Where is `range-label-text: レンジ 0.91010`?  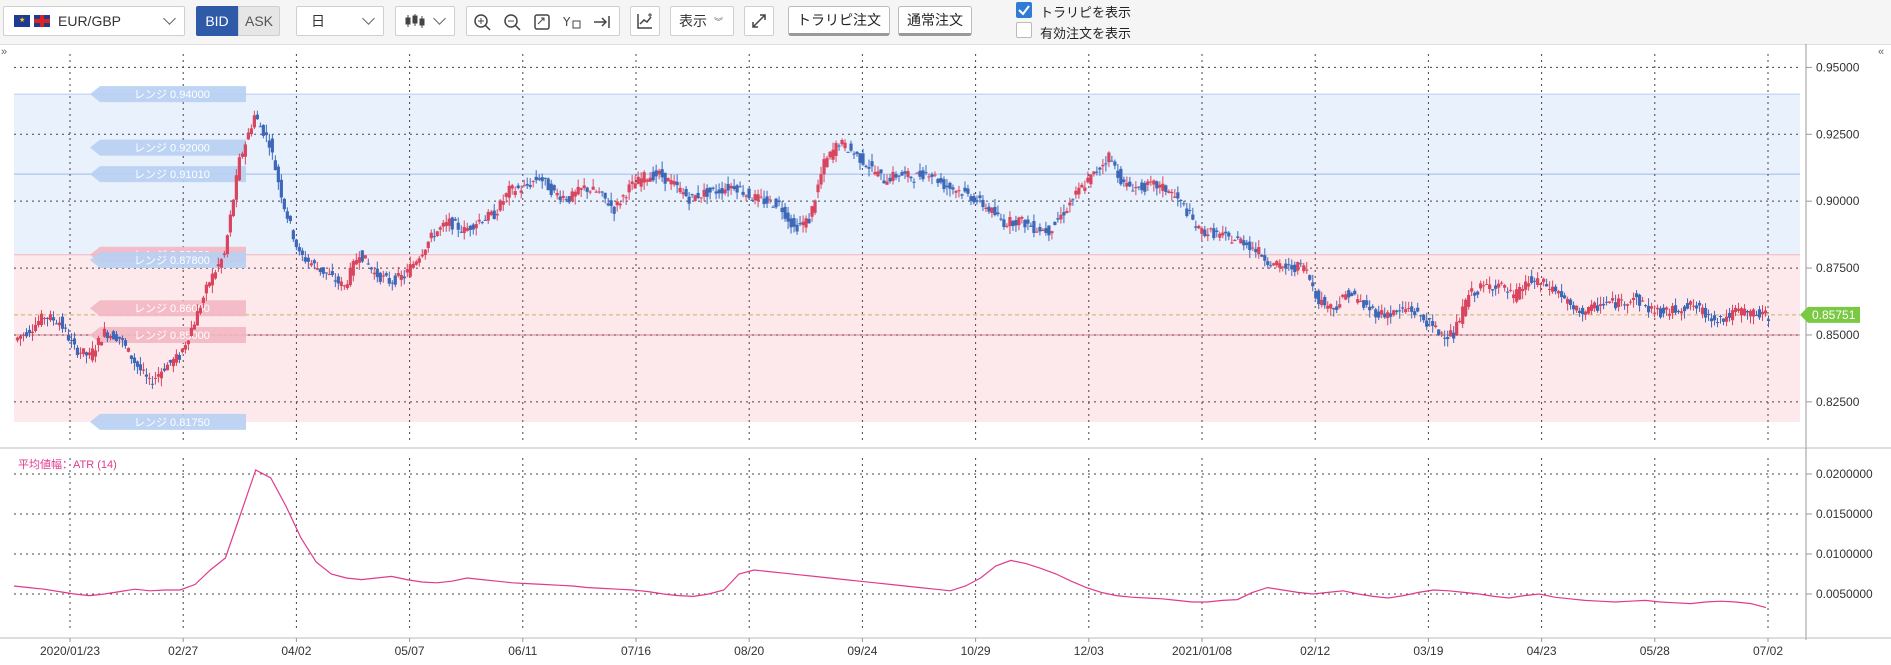 range-label-text: レンジ 0.91010 is located at coordinates (172, 175).